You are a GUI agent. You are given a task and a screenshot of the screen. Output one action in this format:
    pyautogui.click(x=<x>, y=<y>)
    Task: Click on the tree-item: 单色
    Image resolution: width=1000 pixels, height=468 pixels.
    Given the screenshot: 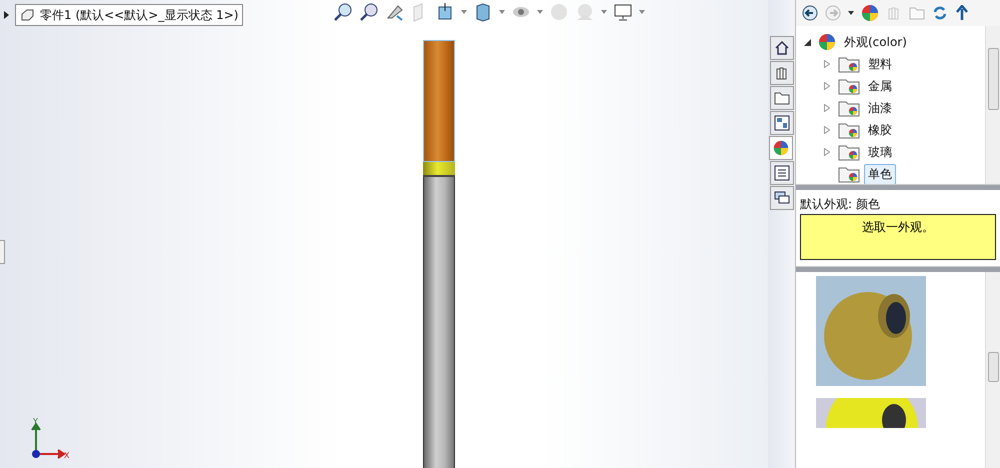 What is the action you would take?
    pyautogui.click(x=880, y=174)
    